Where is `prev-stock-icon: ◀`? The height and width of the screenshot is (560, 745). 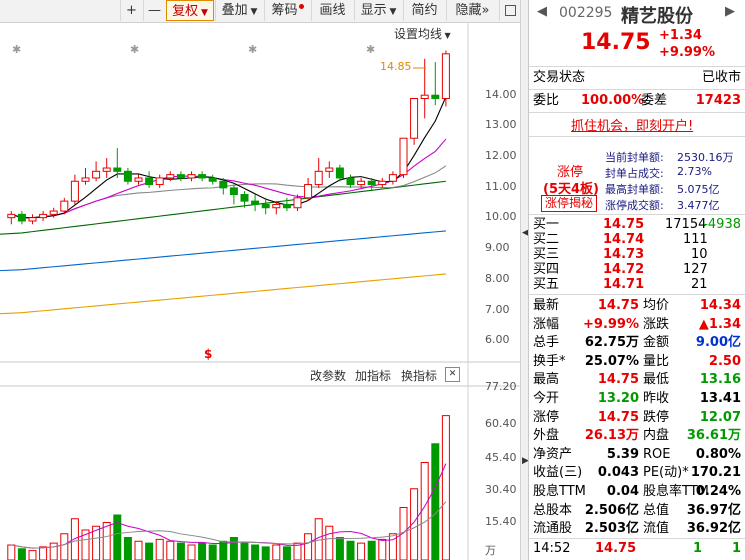 prev-stock-icon: ◀ is located at coordinates (542, 11).